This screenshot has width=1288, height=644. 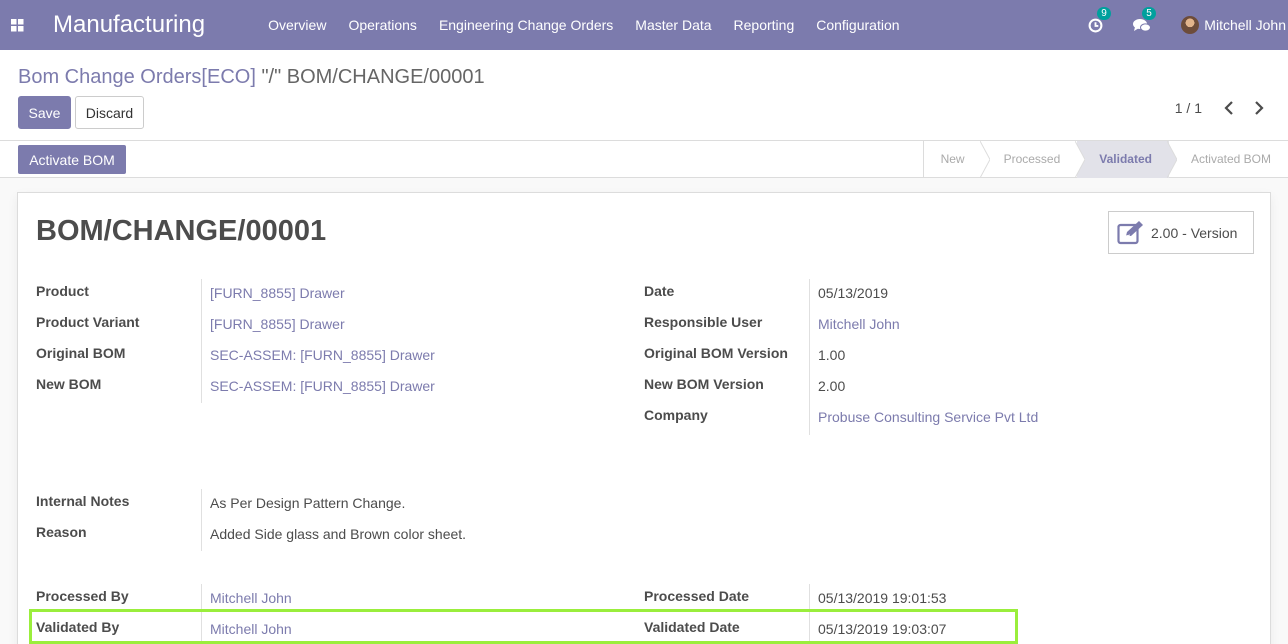 I want to click on stage-label: New, so click(x=952, y=159).